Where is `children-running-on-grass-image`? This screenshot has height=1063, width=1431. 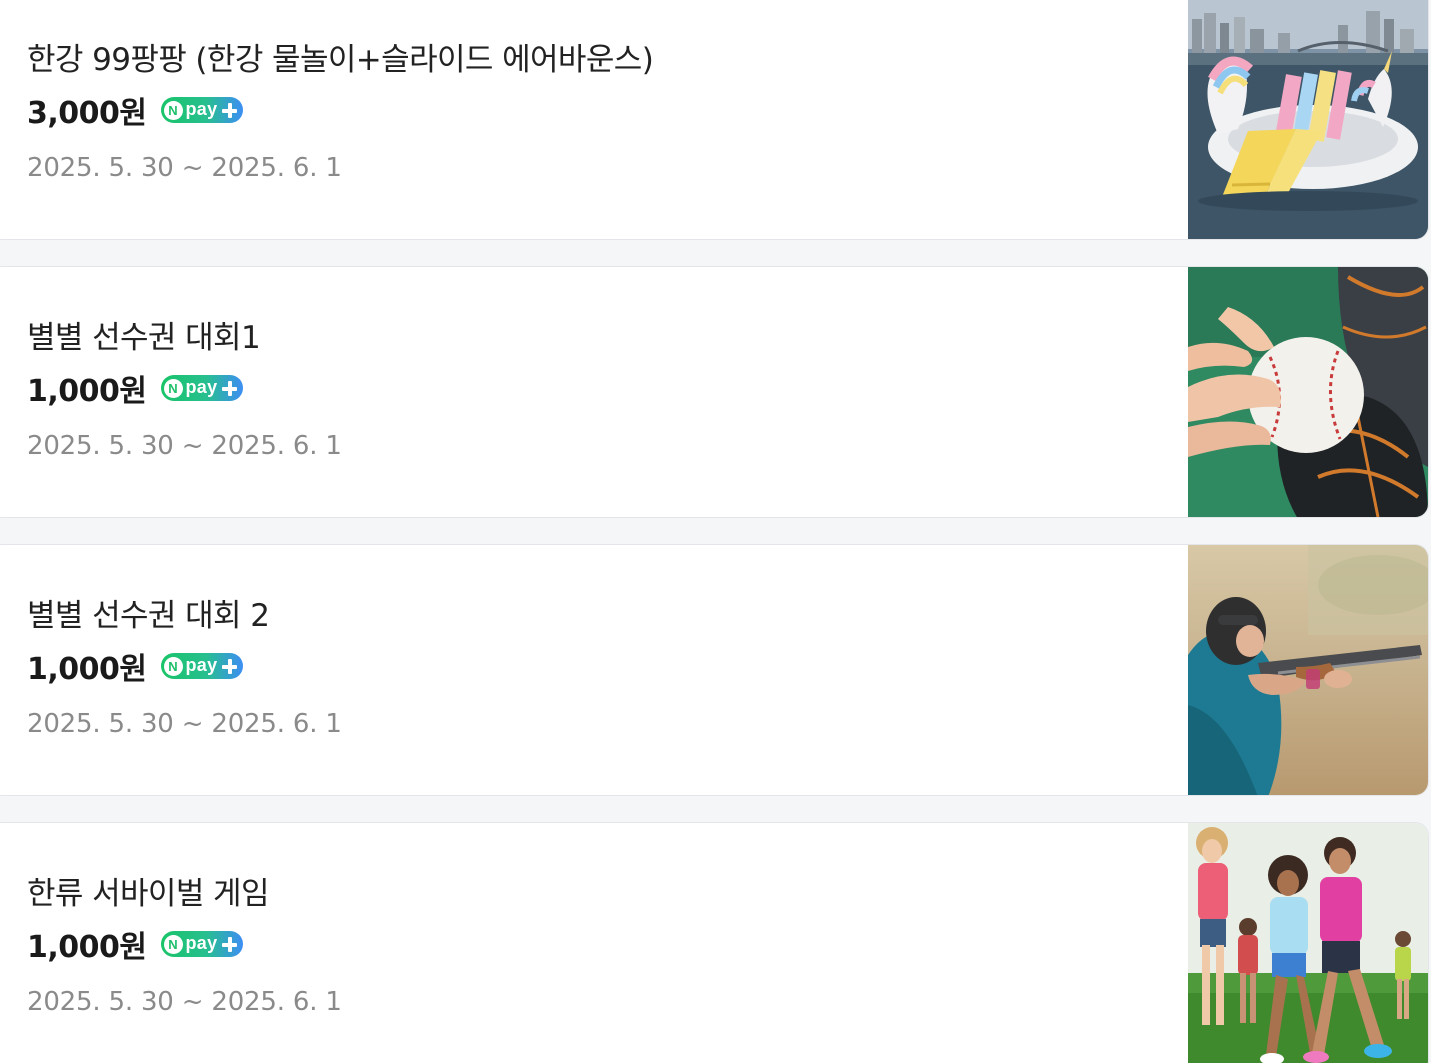 children-running-on-grass-image is located at coordinates (1308, 943).